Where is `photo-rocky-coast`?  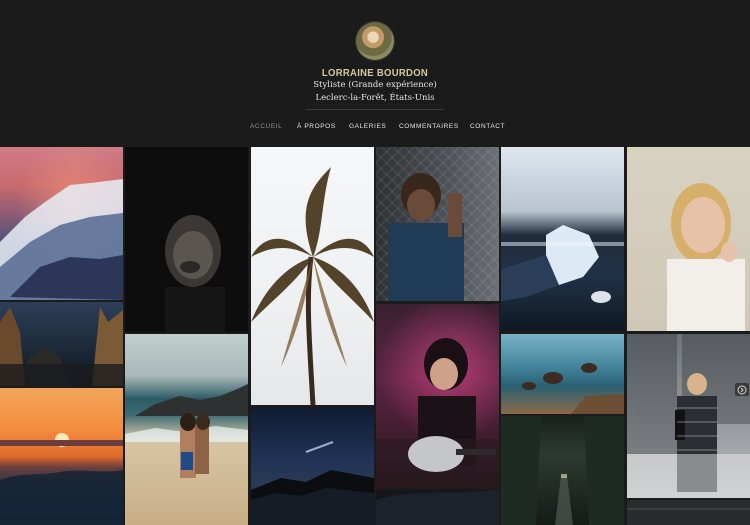 photo-rocky-coast is located at coordinates (562, 374).